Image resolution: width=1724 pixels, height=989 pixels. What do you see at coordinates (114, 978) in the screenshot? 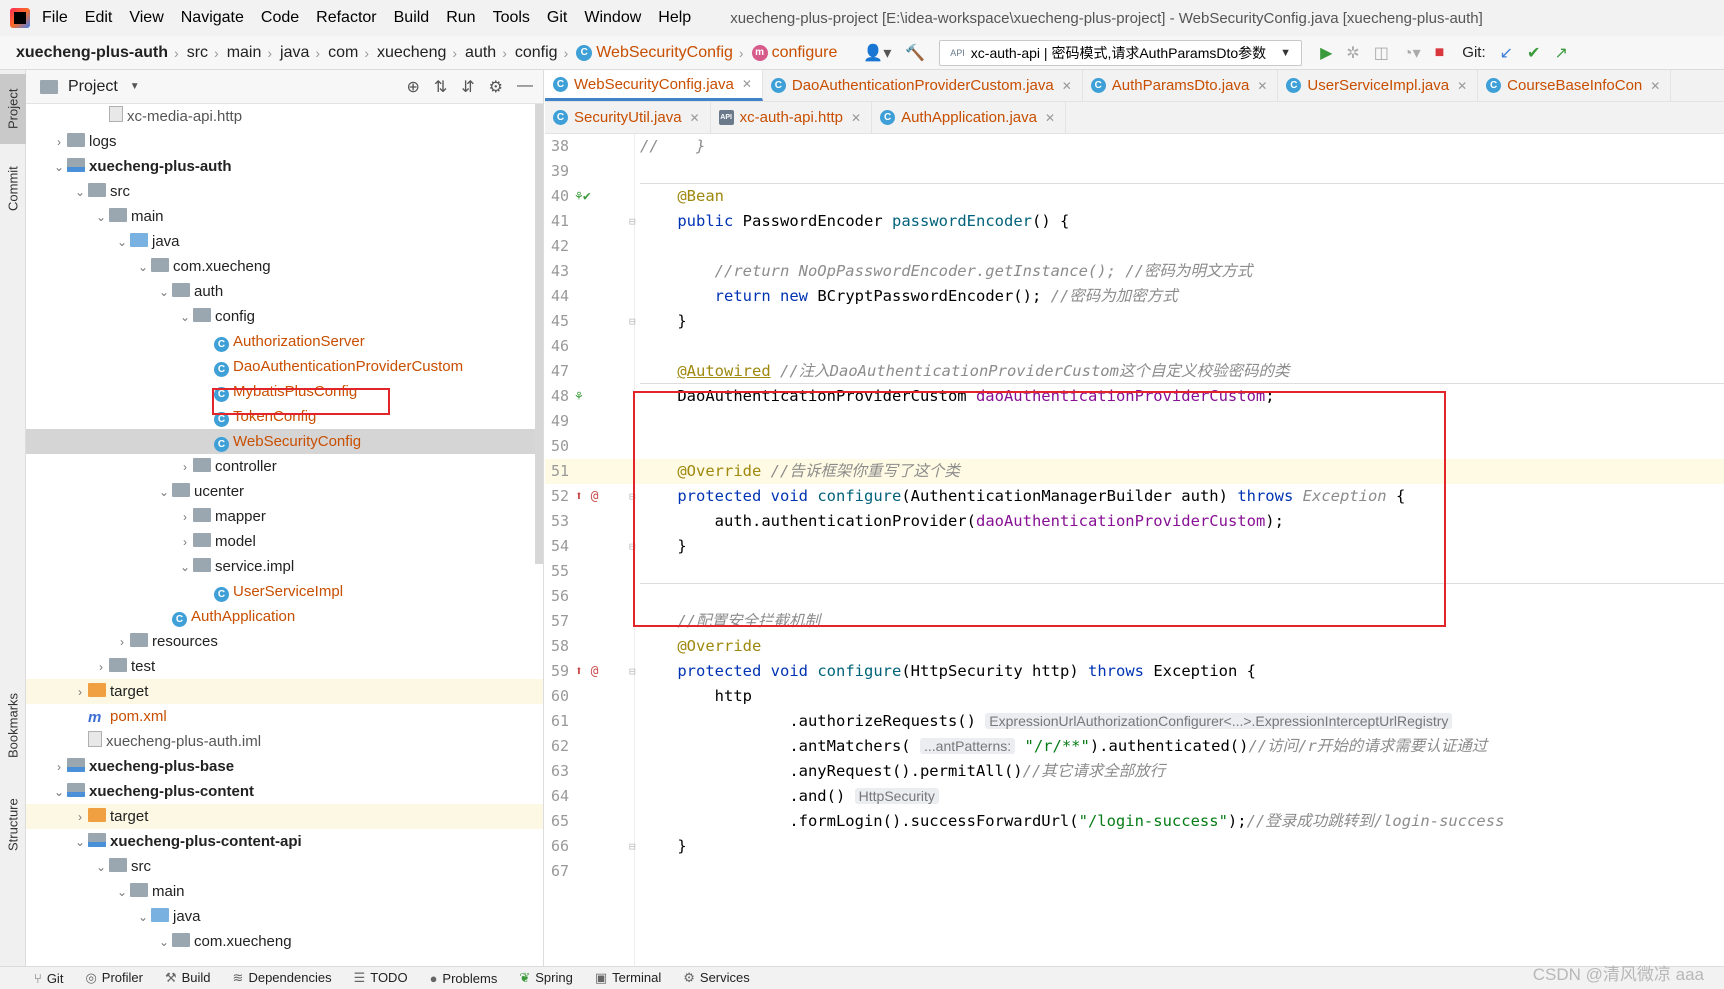
I see `bottom-tab-profiler: ◎ Profiler` at bounding box center [114, 978].